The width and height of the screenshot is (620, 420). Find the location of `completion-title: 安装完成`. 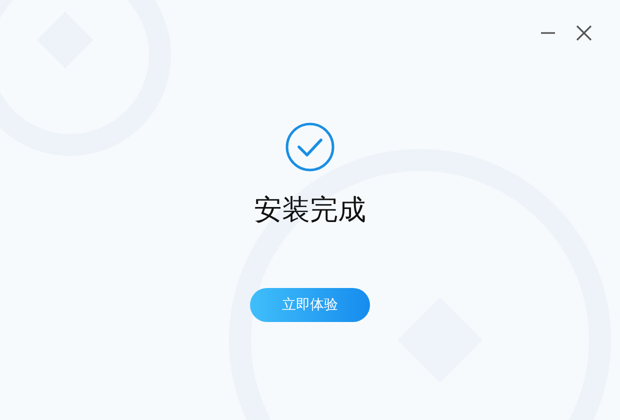

completion-title: 安装完成 is located at coordinates (310, 210).